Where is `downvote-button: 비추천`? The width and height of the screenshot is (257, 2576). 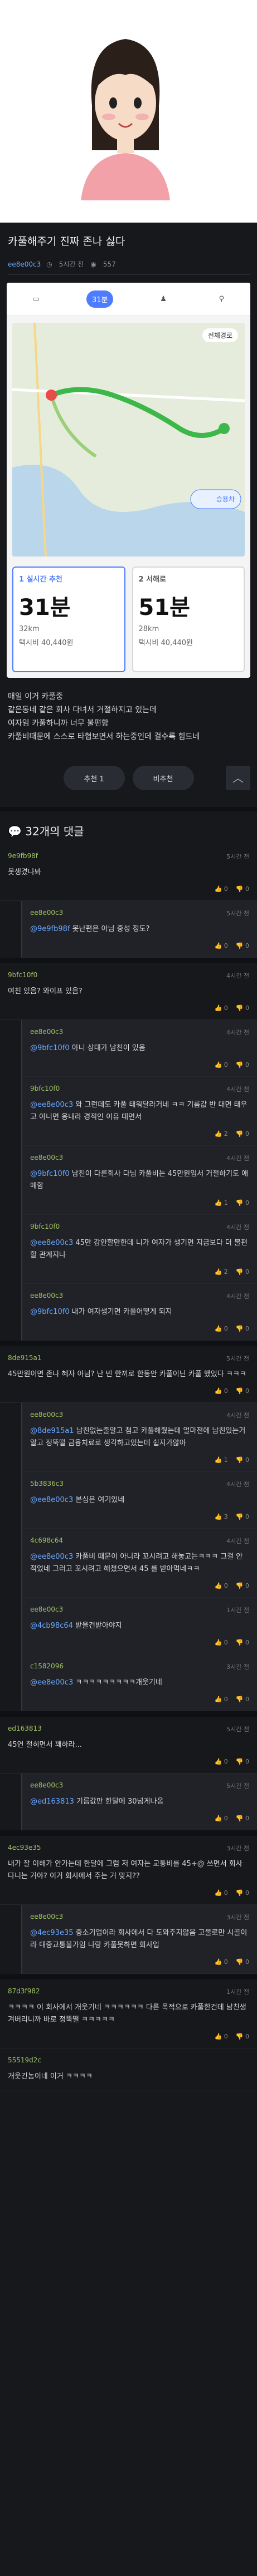 downvote-button: 비추천 is located at coordinates (163, 778).